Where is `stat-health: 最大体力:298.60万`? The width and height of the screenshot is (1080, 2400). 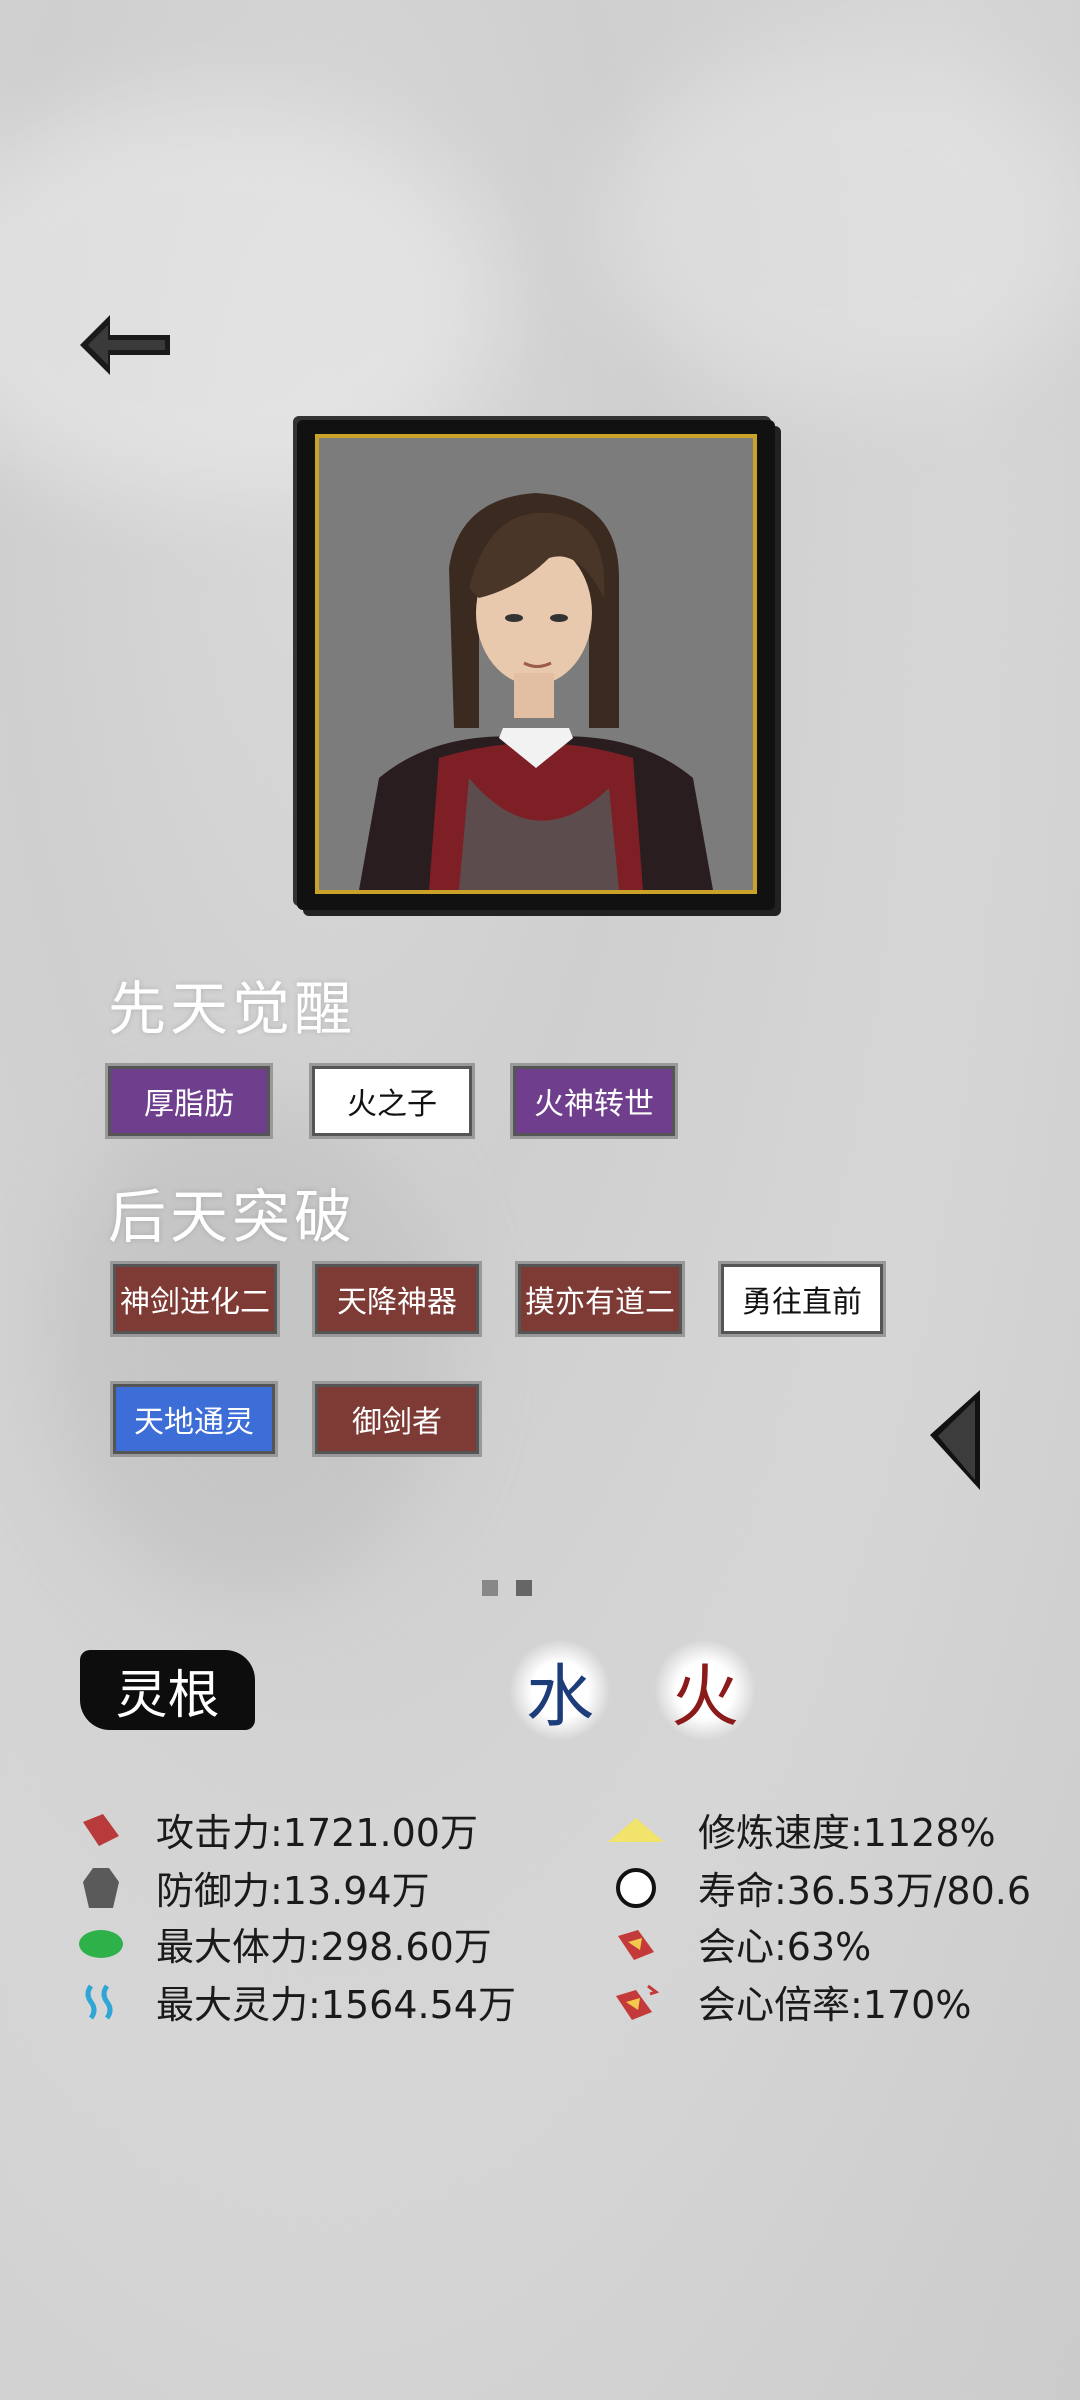
stat-health: 最大体力:298.60万 is located at coordinates (285, 1943).